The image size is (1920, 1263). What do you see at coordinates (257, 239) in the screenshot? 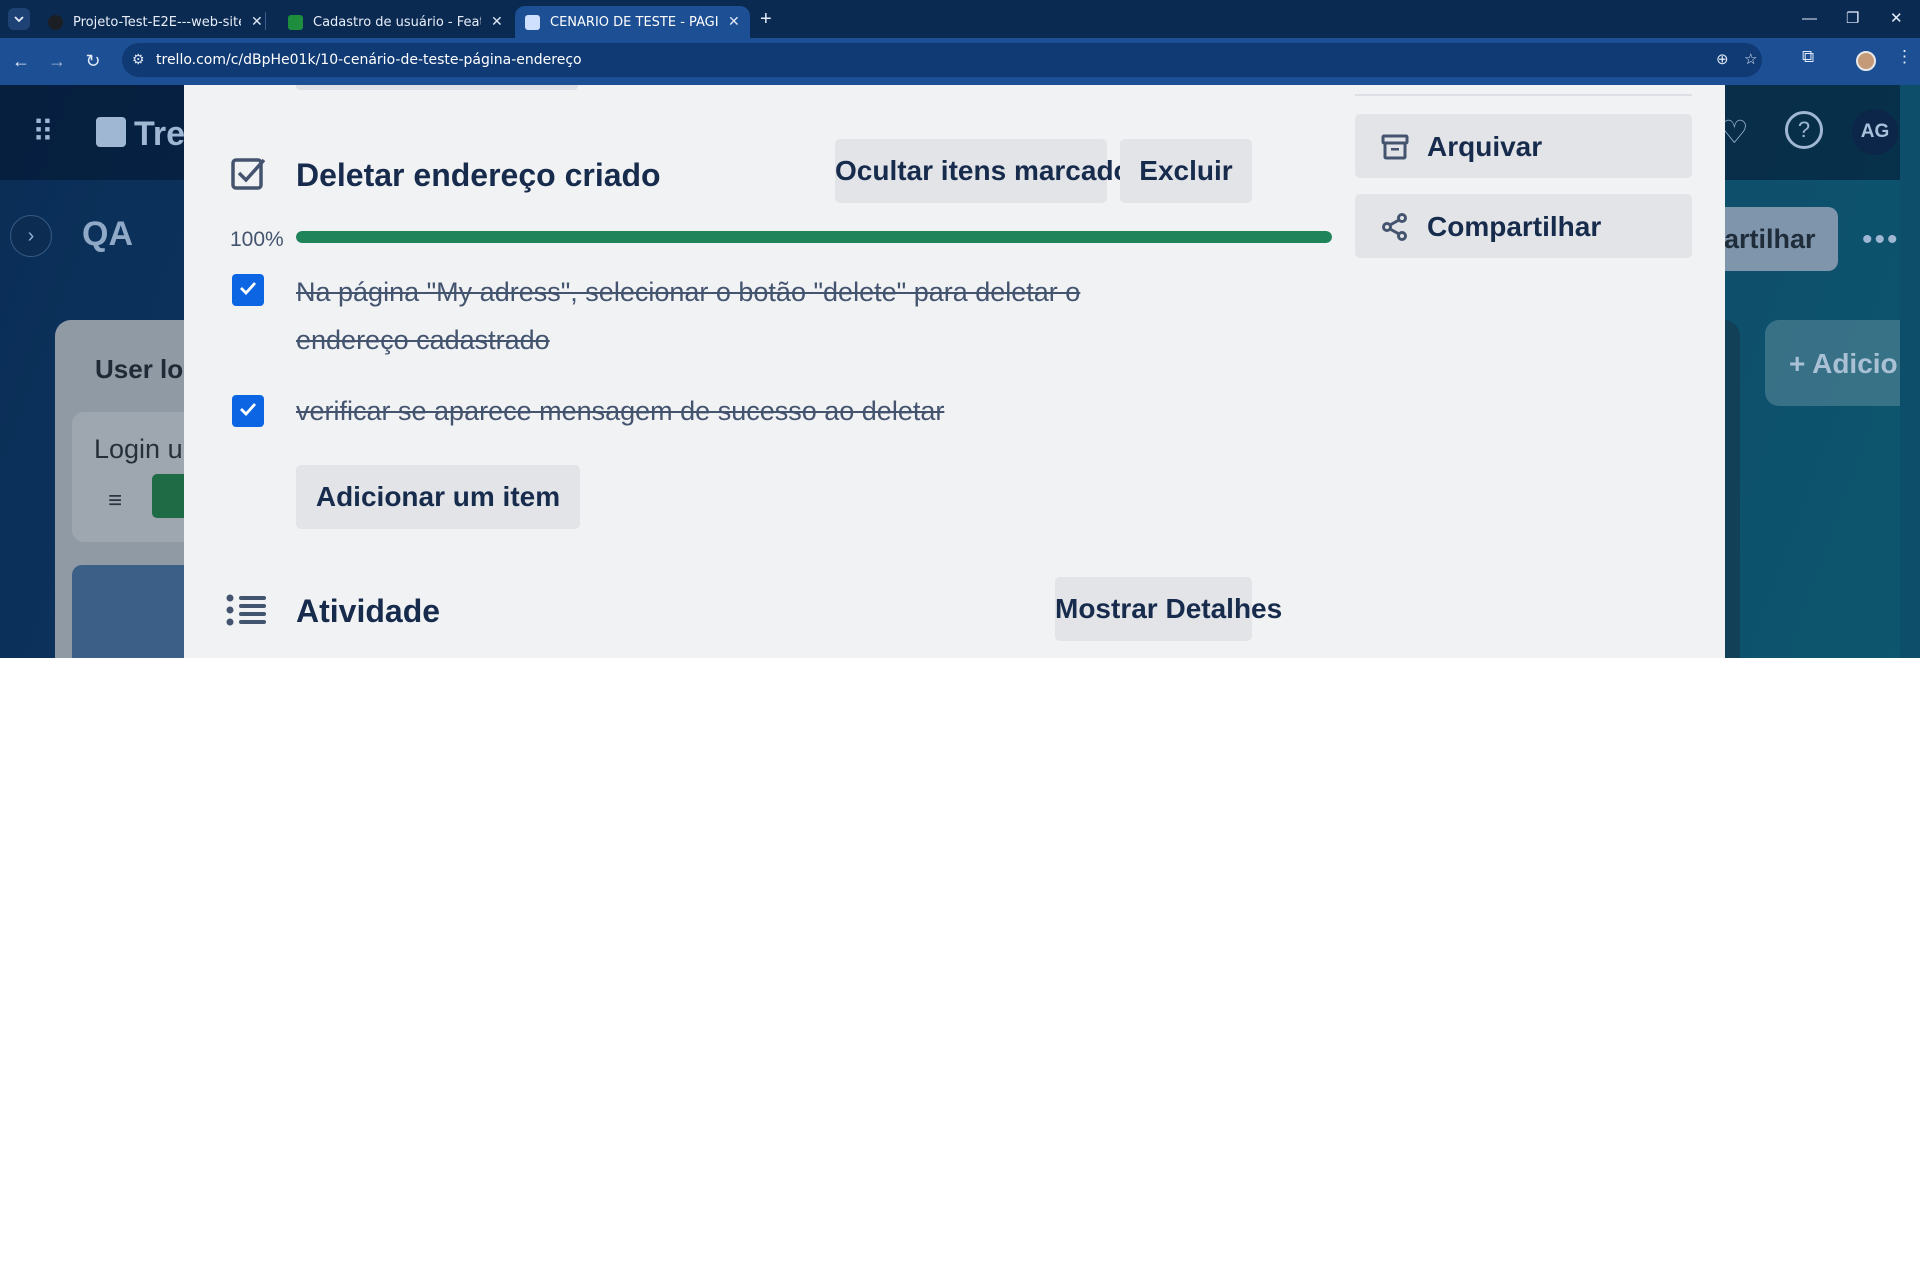
I see `progress-percentage: 100%` at bounding box center [257, 239].